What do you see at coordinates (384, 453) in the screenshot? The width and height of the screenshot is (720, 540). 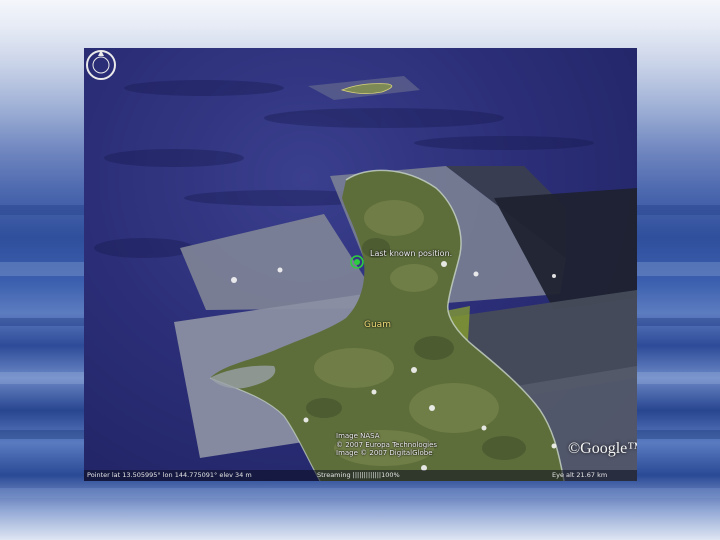 I see `credit-line: Image © 2007 DigitalGlobe` at bounding box center [384, 453].